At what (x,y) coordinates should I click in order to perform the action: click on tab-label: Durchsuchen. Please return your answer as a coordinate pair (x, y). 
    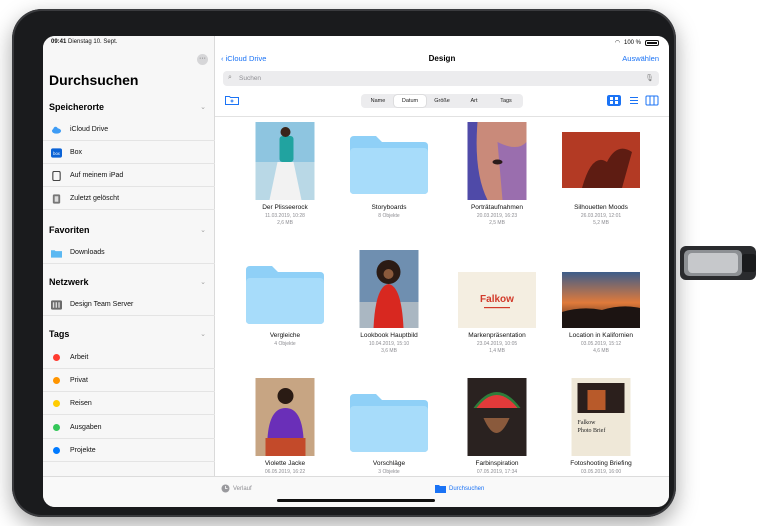
    Looking at the image, I should click on (467, 488).